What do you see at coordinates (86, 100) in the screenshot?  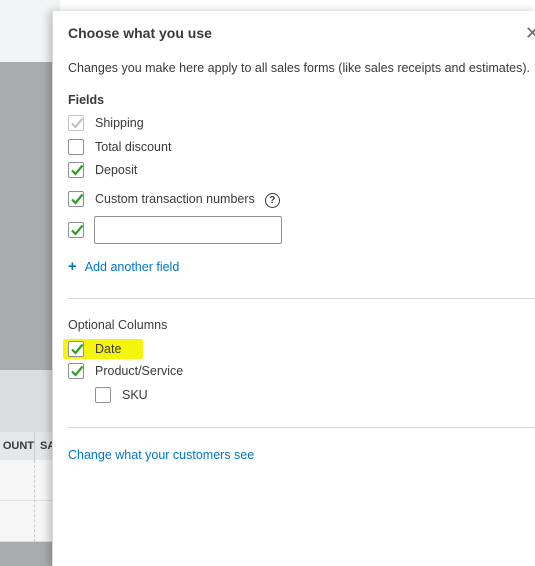 I see `fields-section-title: Fields` at bounding box center [86, 100].